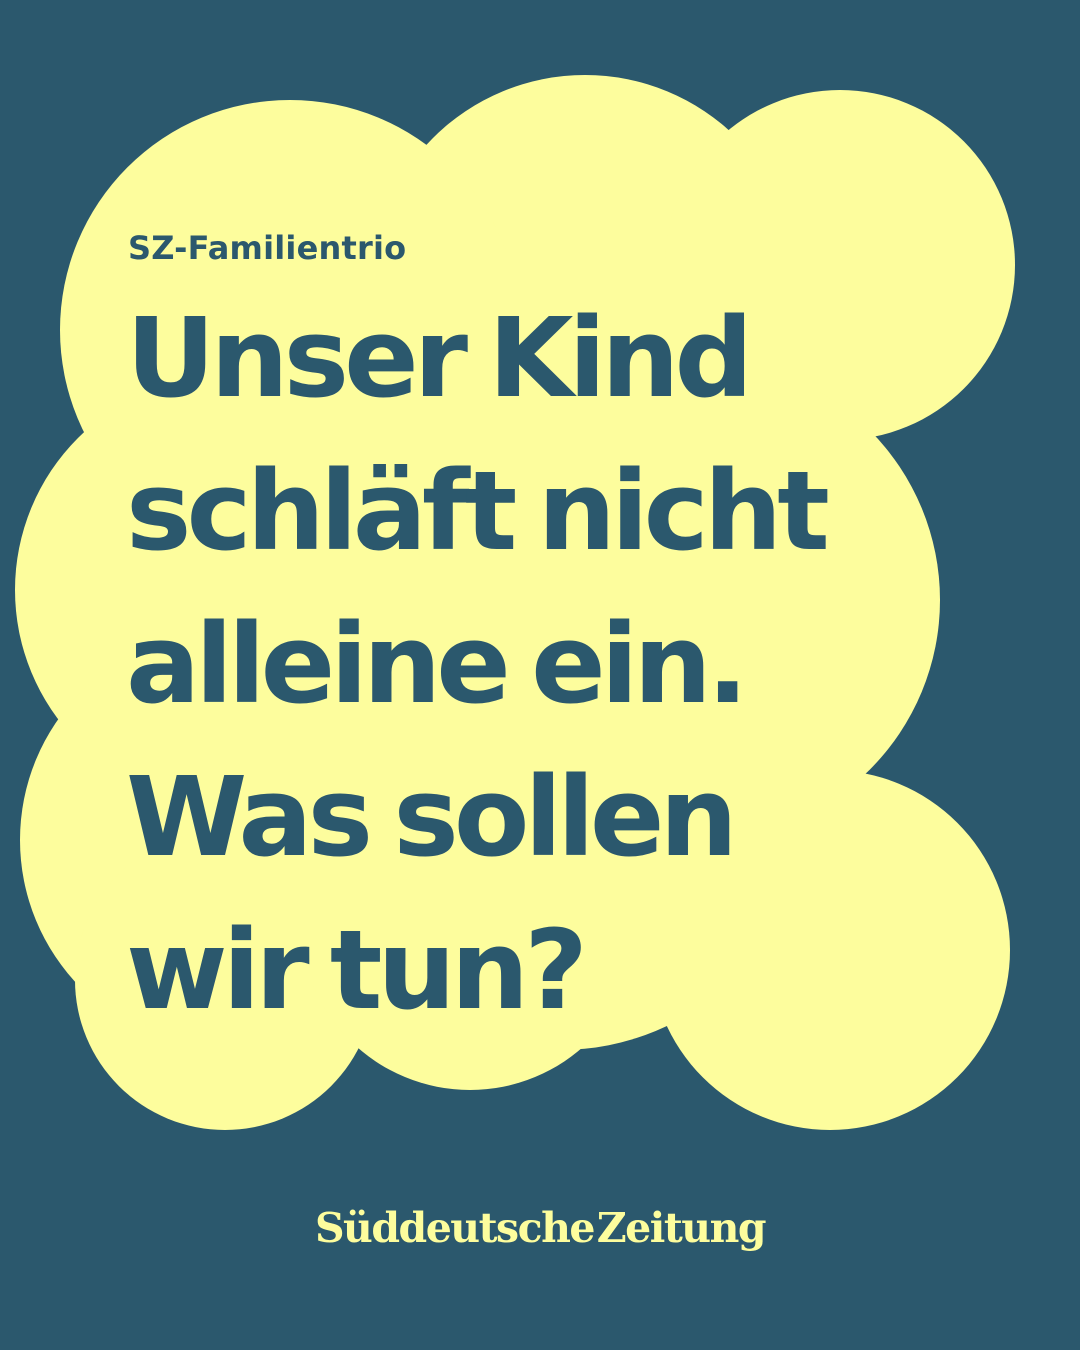  I want to click on headline-line: alleine ein., so click(437, 664).